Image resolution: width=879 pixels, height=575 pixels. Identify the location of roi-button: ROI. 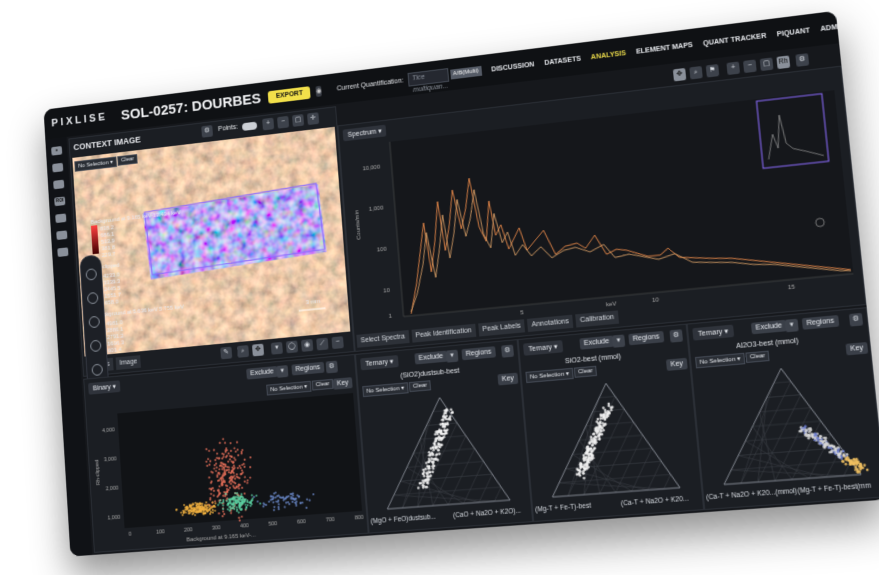
(60, 201).